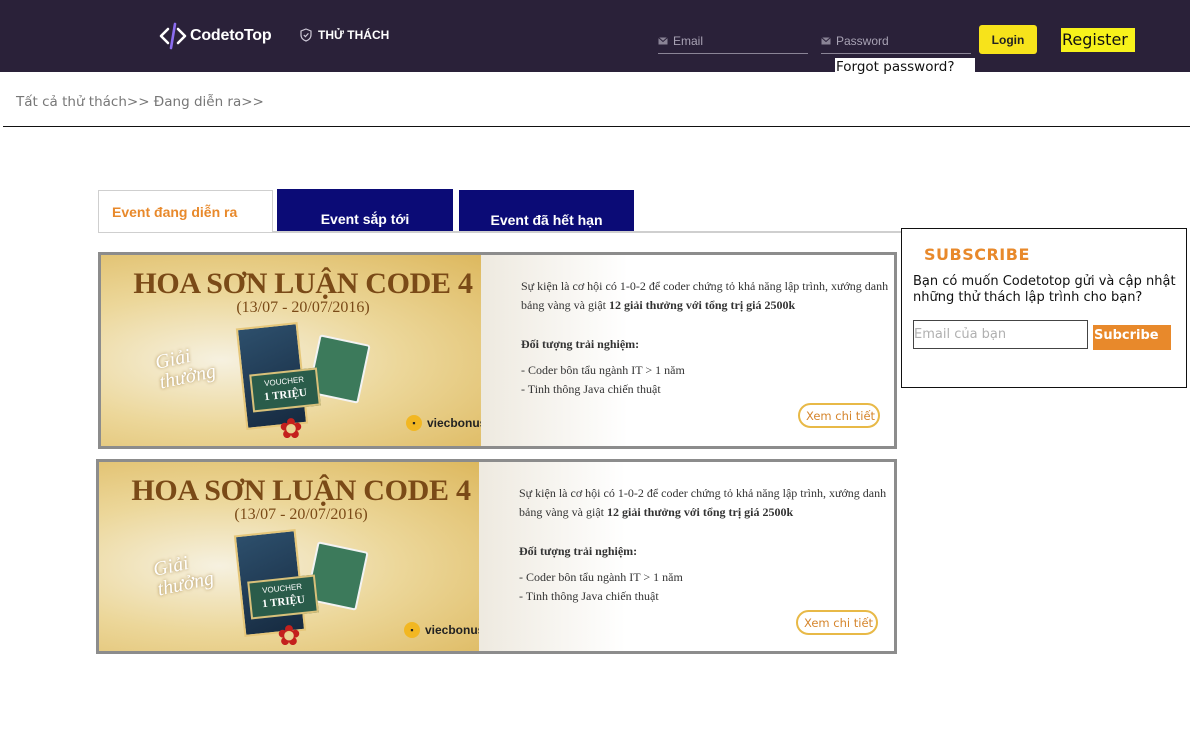 This screenshot has width=1190, height=746. Describe the element at coordinates (140, 102) in the screenshot. I see `breadcrumb: Tất cả thử thách>> Đang diễn ra>>` at that location.